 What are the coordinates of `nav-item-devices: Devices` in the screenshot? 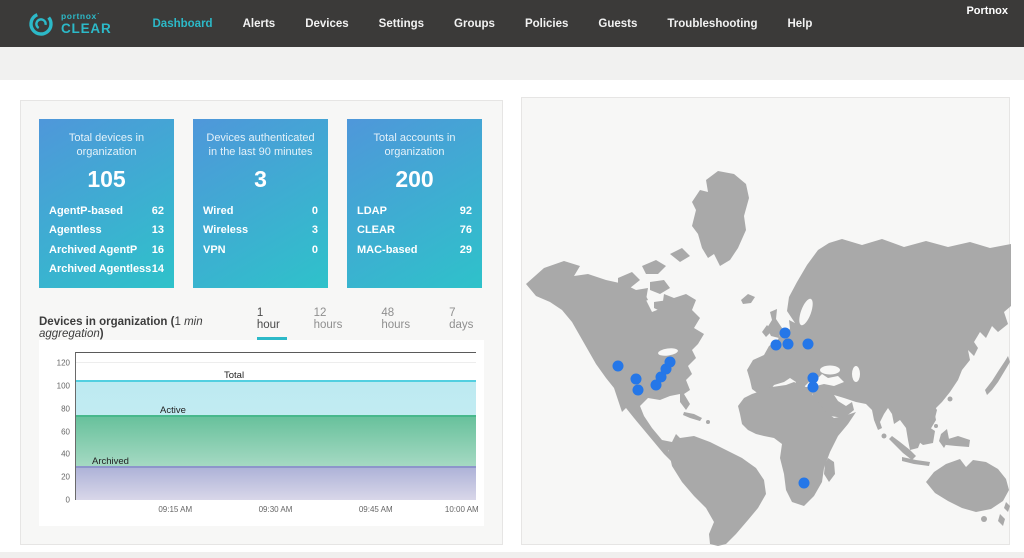 It's located at (326, 23).